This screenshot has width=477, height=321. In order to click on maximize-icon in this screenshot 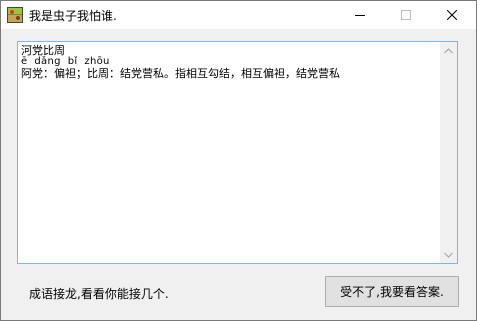, I will do `click(406, 15)`.